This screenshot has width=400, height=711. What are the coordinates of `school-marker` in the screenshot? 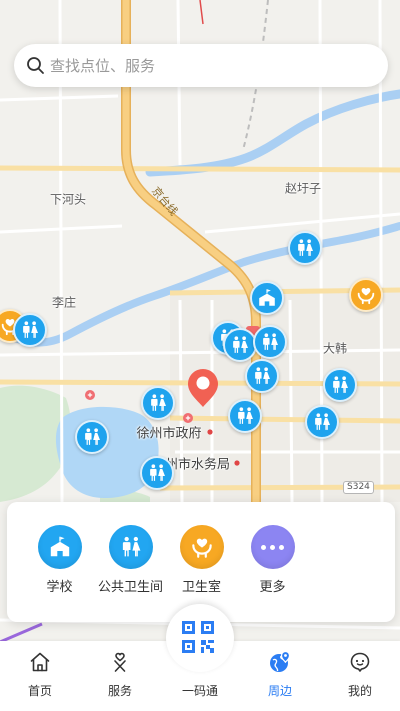 It's located at (267, 298).